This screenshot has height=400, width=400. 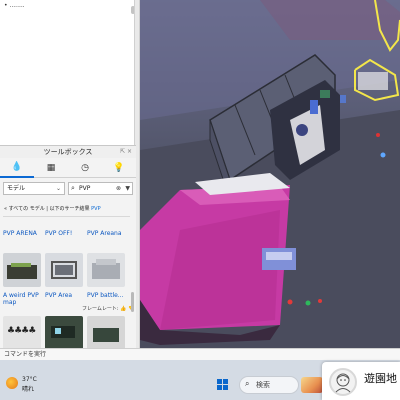 I want to click on widget-image, so click(x=312, y=385).